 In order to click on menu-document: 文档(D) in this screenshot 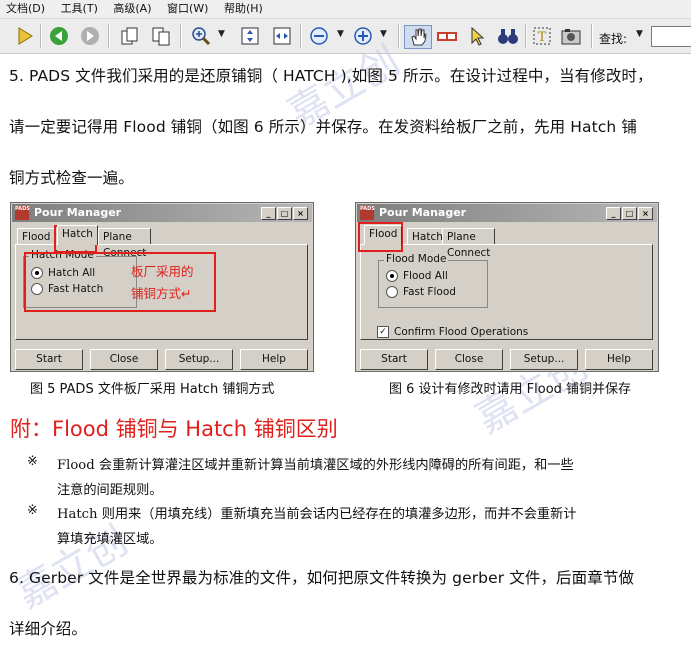, I will do `click(25, 8)`.